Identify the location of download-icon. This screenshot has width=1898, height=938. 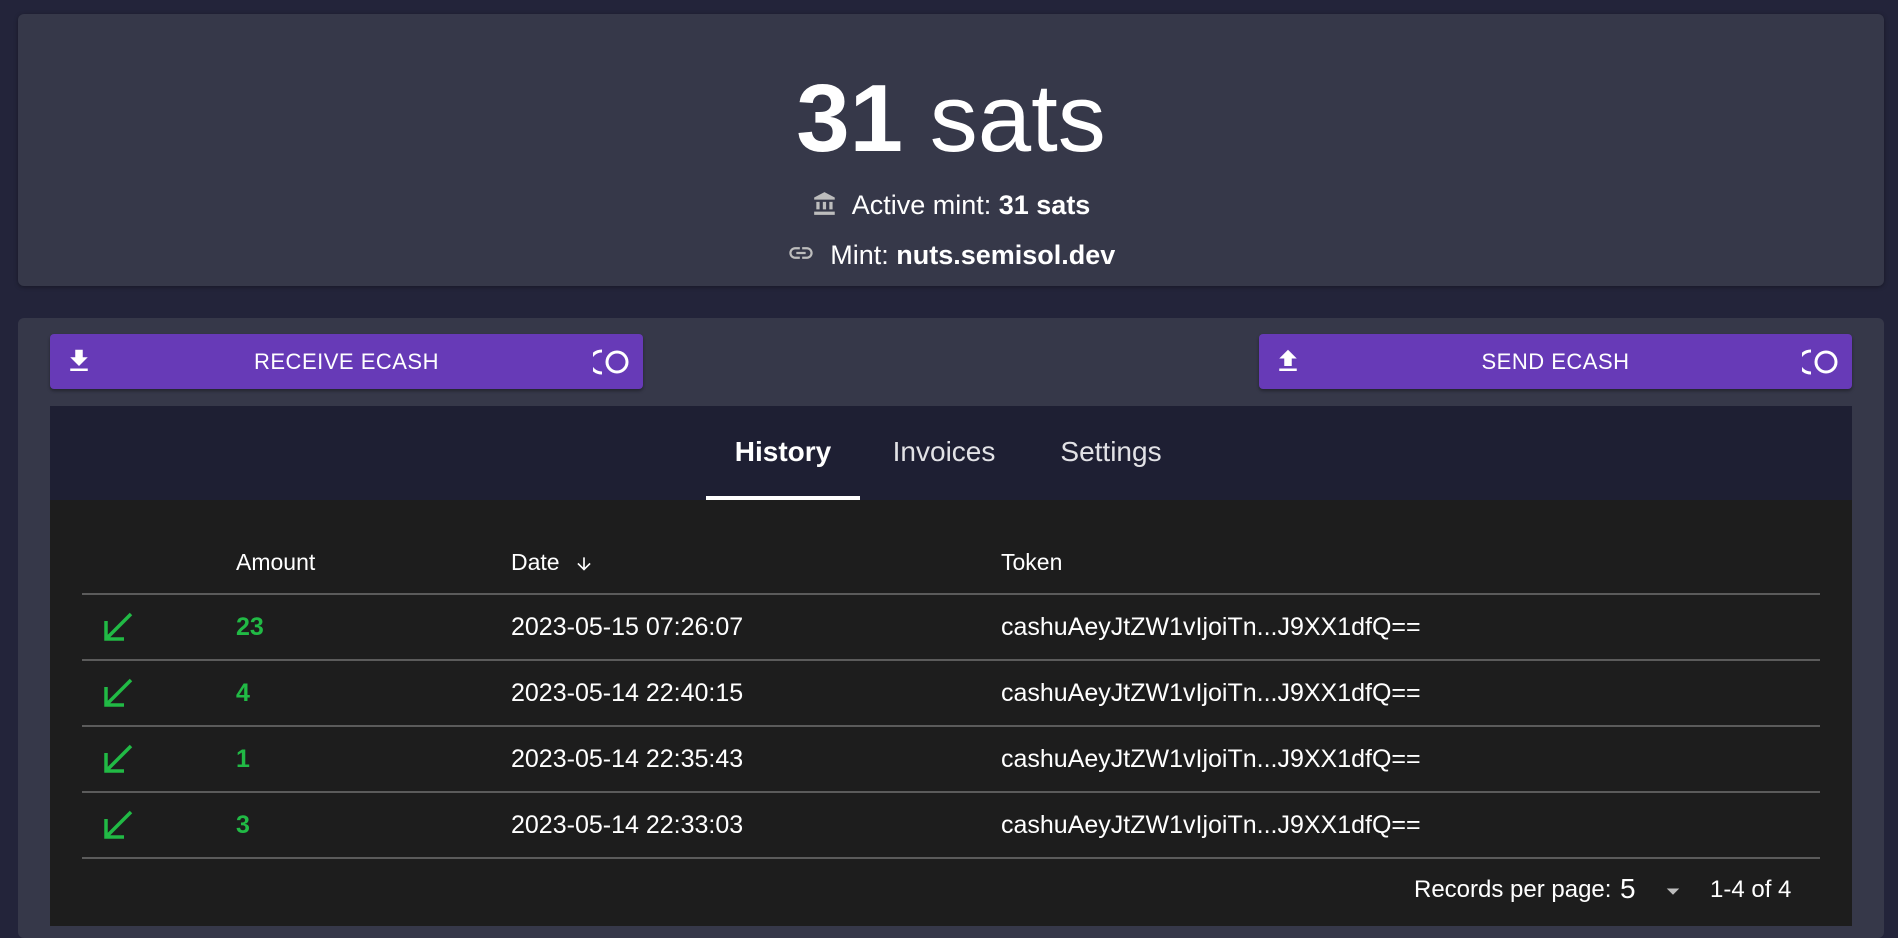
(79, 364).